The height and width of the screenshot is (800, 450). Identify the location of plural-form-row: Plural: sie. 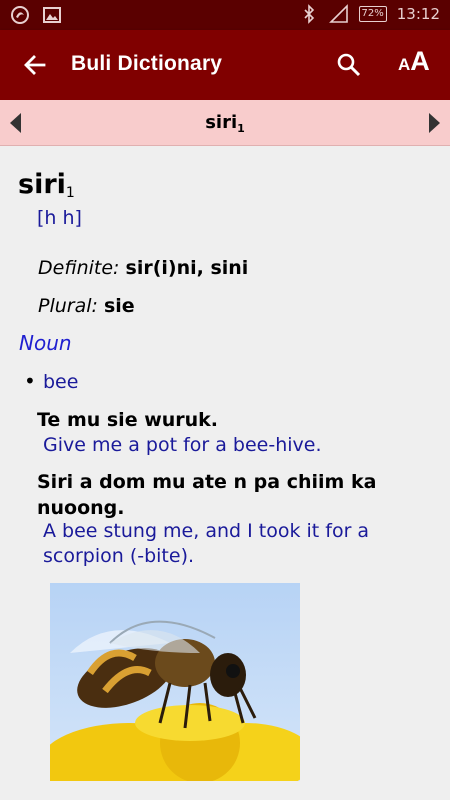
(86, 306).